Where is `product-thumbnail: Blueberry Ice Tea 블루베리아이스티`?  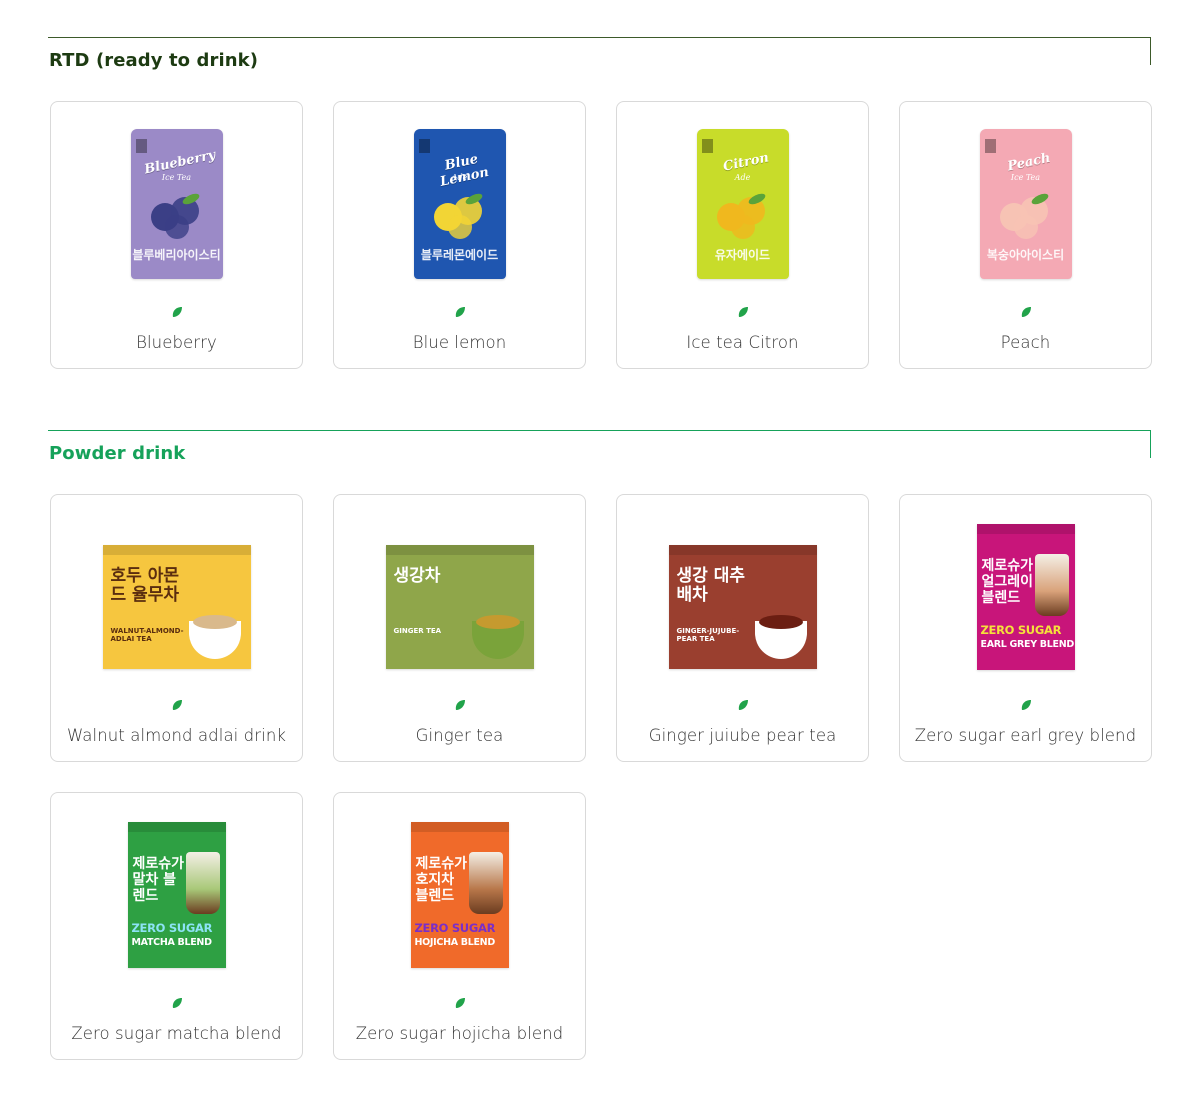 product-thumbnail: Blueberry Ice Tea 블루베리아이스티 is located at coordinates (176, 204).